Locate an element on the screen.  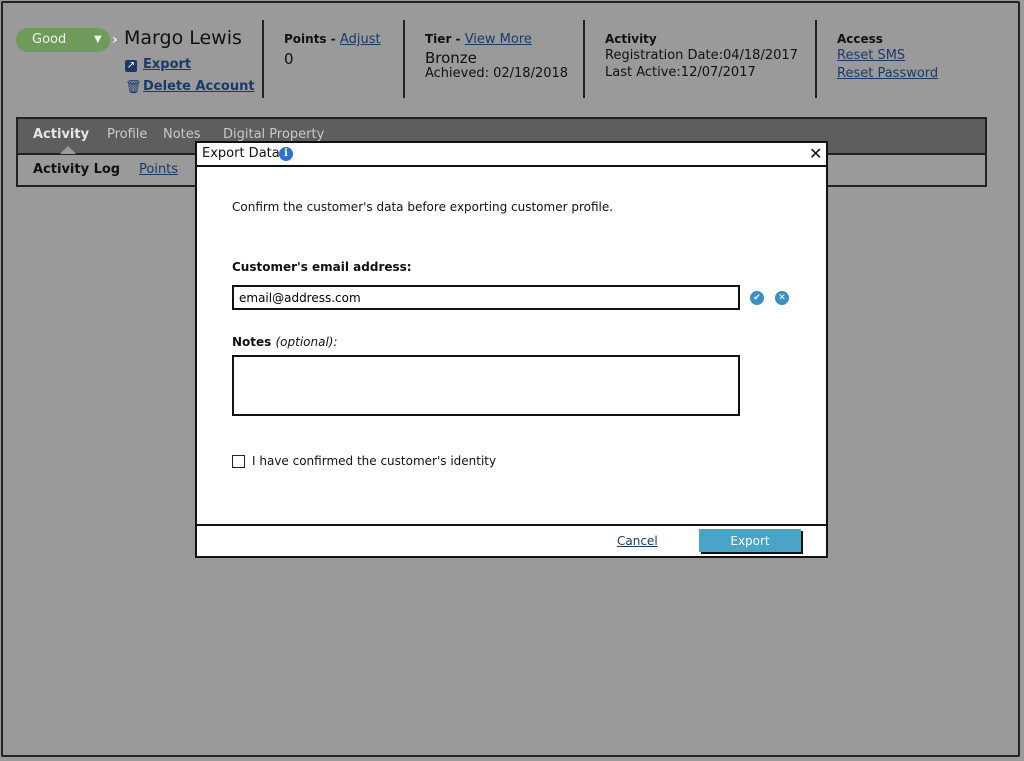
points-value: 0 is located at coordinates (289, 59).